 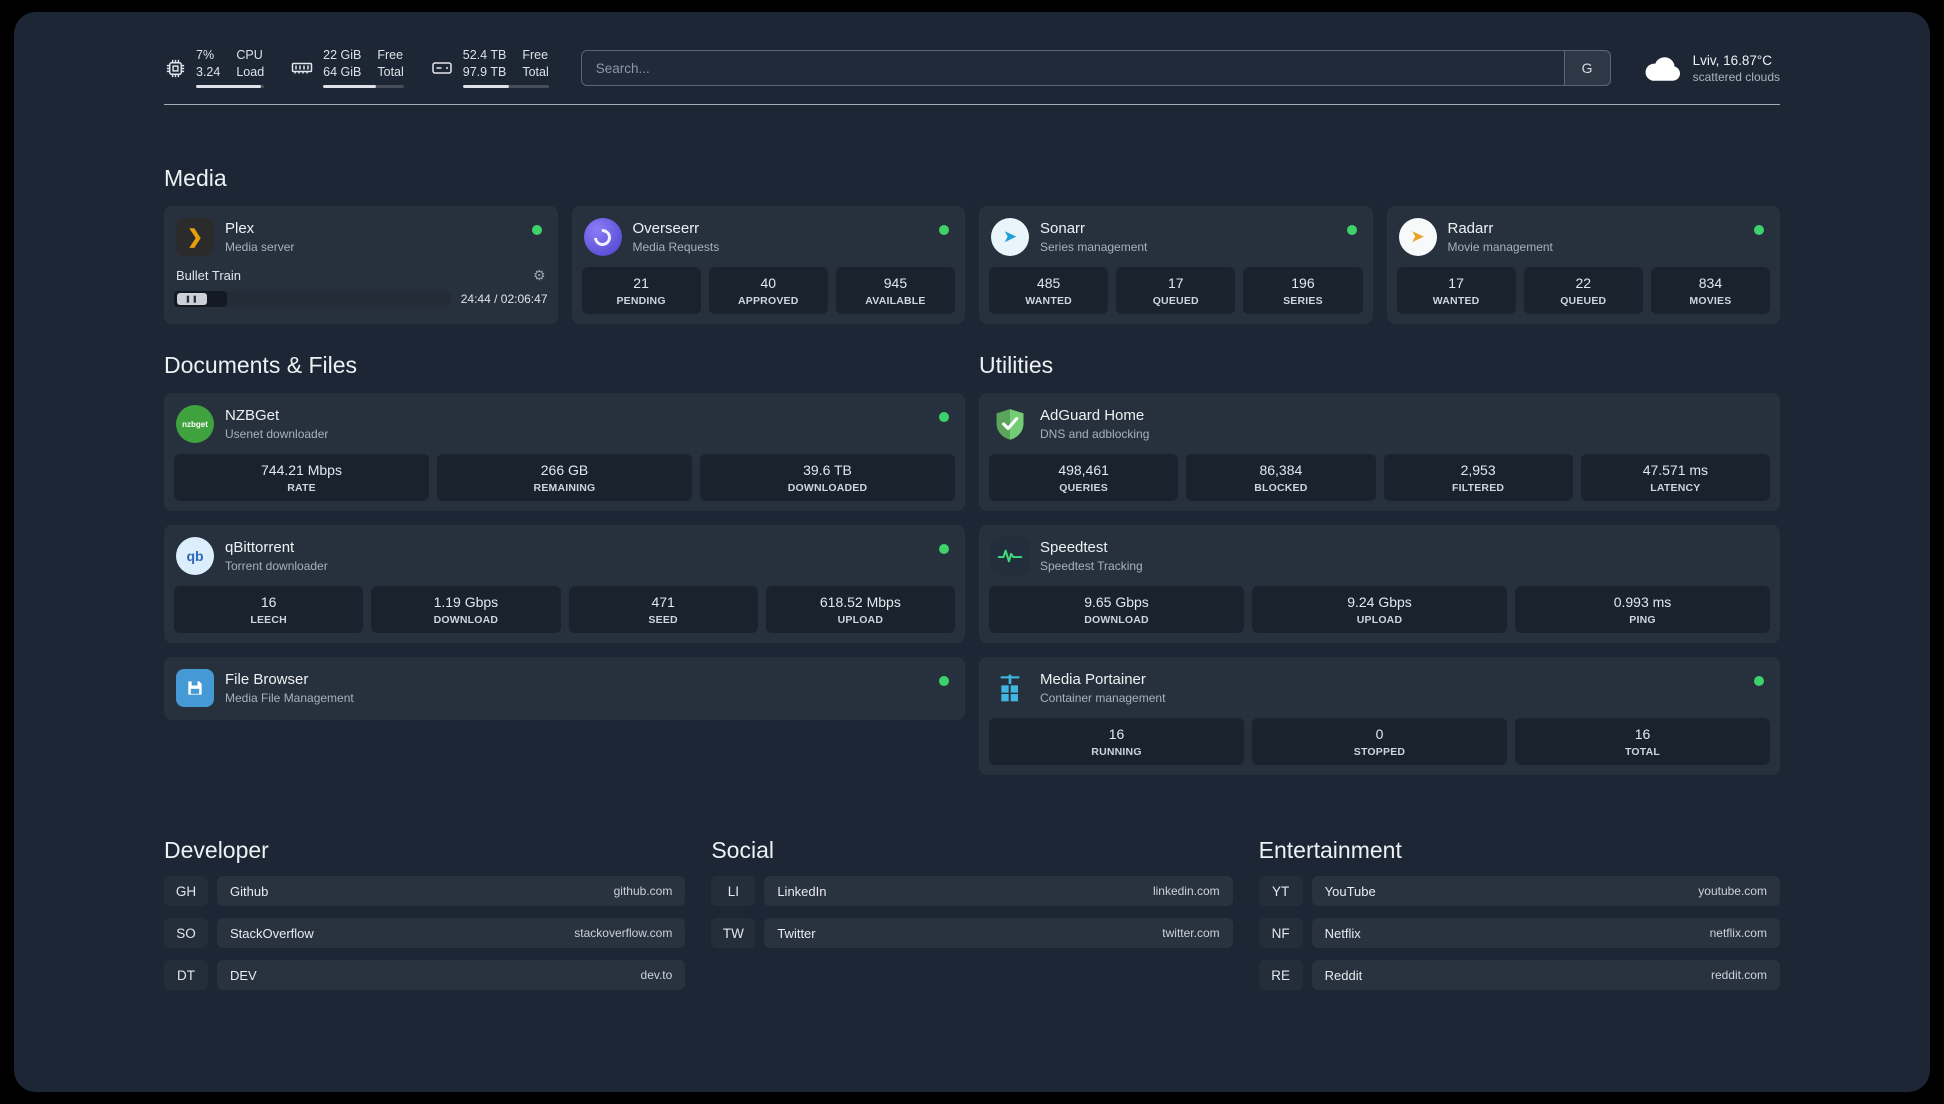 I want to click on service-desc: Movie management, so click(x=1500, y=247).